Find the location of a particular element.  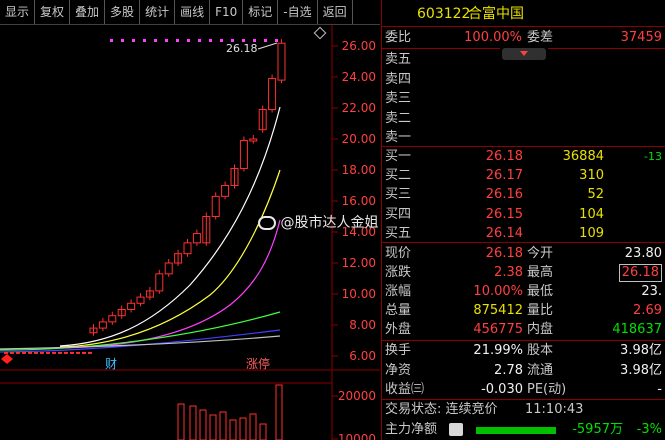

buy-volume: 310 is located at coordinates (591, 176).